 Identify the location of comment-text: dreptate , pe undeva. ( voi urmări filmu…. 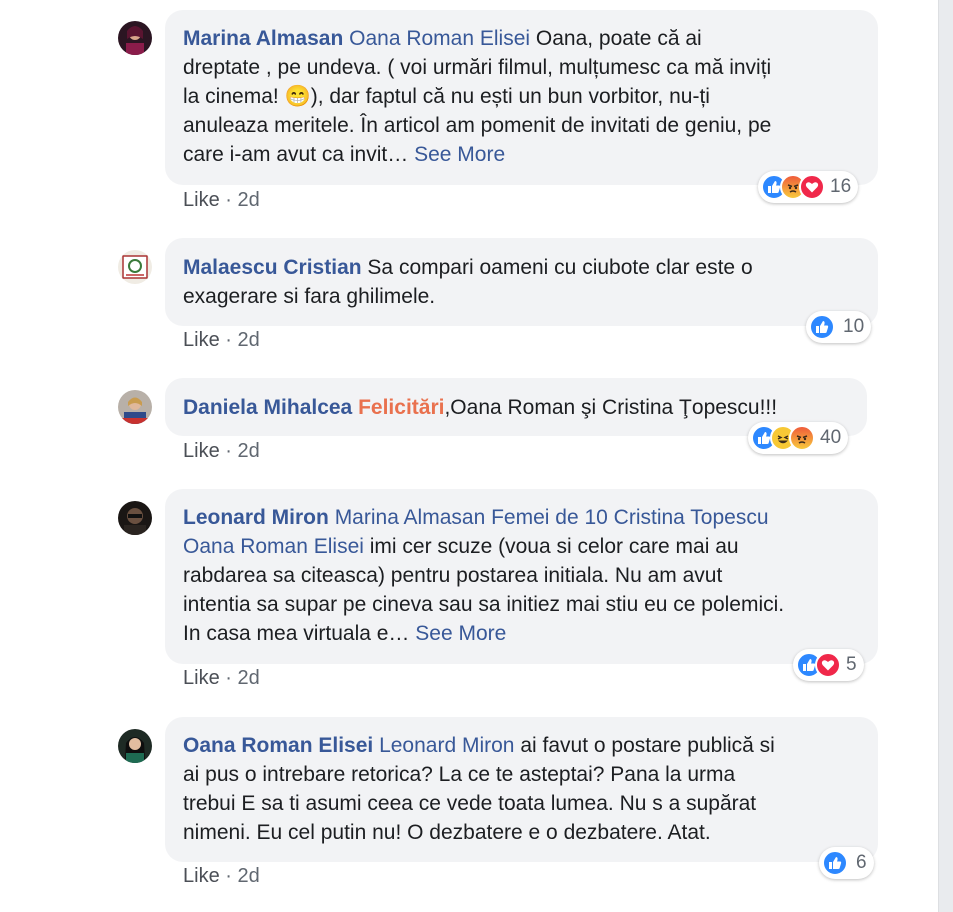
(477, 67).